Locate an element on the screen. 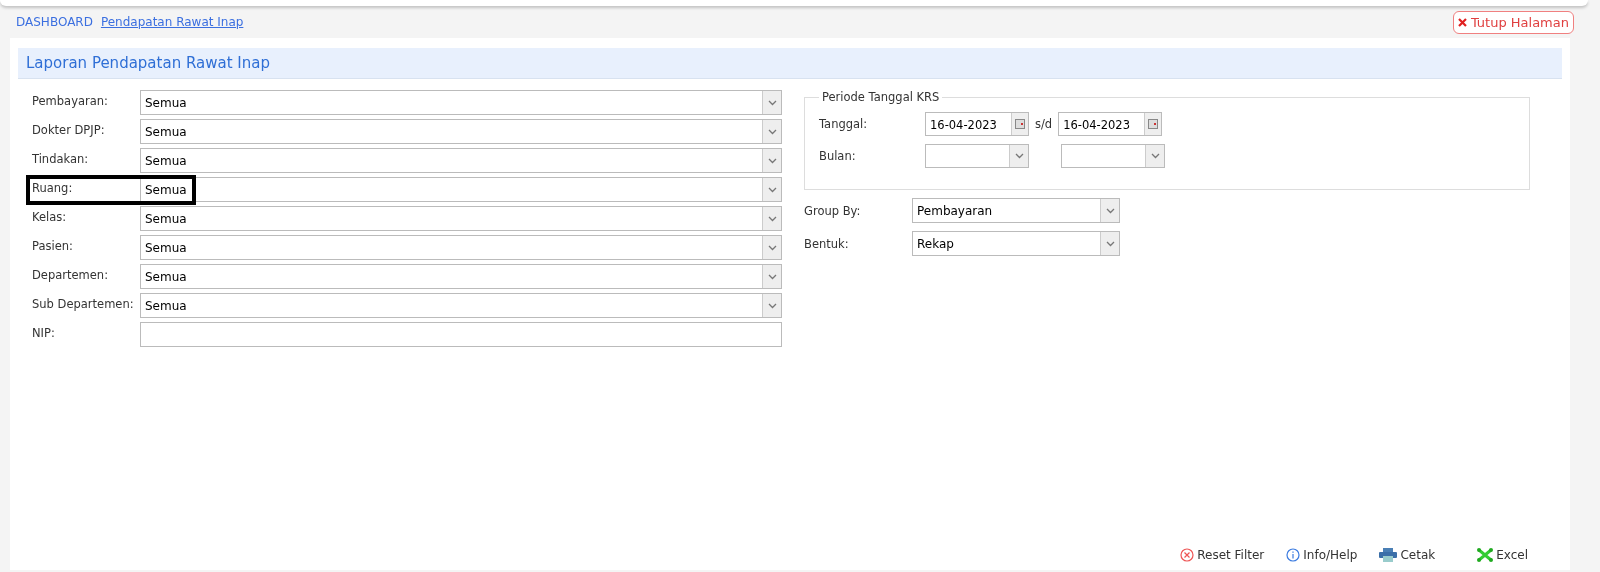 Image resolution: width=1600 pixels, height=572 pixels. field-label: Pembayaran: is located at coordinates (70, 100).